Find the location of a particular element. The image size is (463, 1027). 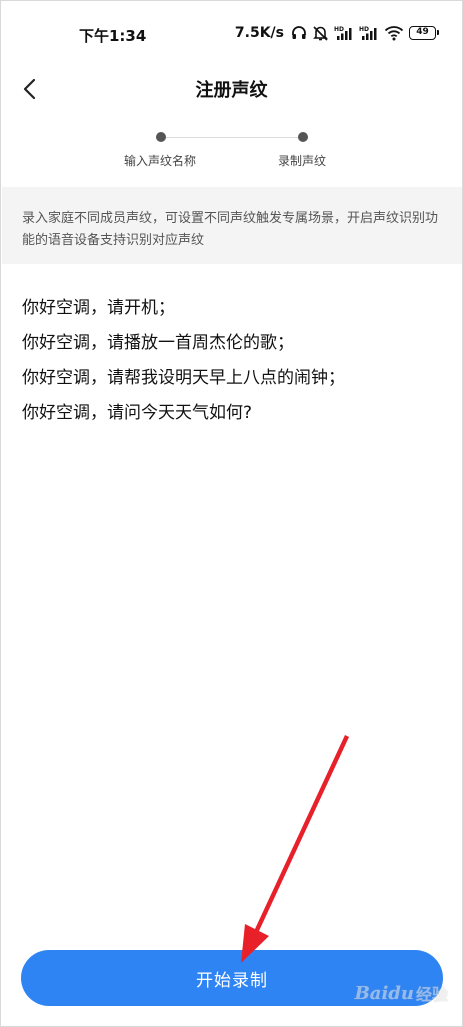

baidu-watermark: Baidu 经验 is located at coordinates (401, 993).